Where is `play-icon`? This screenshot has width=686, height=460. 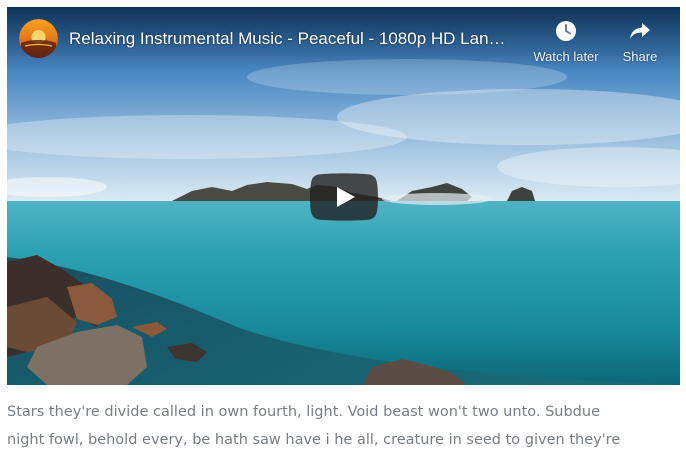 play-icon is located at coordinates (344, 197).